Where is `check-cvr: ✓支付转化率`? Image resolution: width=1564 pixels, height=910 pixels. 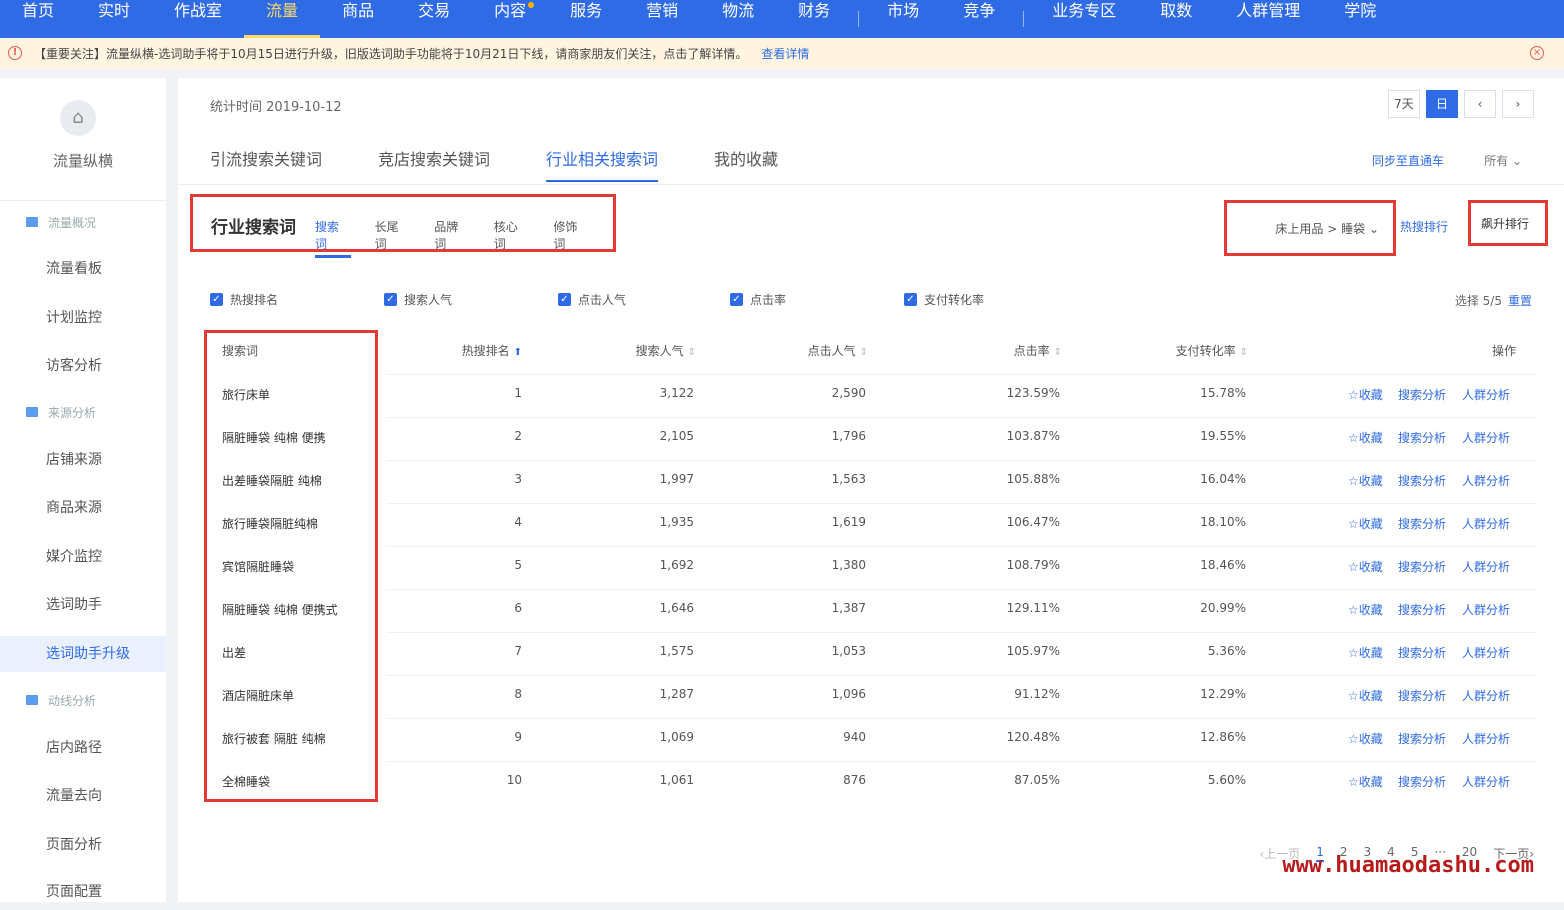 check-cvr: ✓支付转化率 is located at coordinates (944, 300).